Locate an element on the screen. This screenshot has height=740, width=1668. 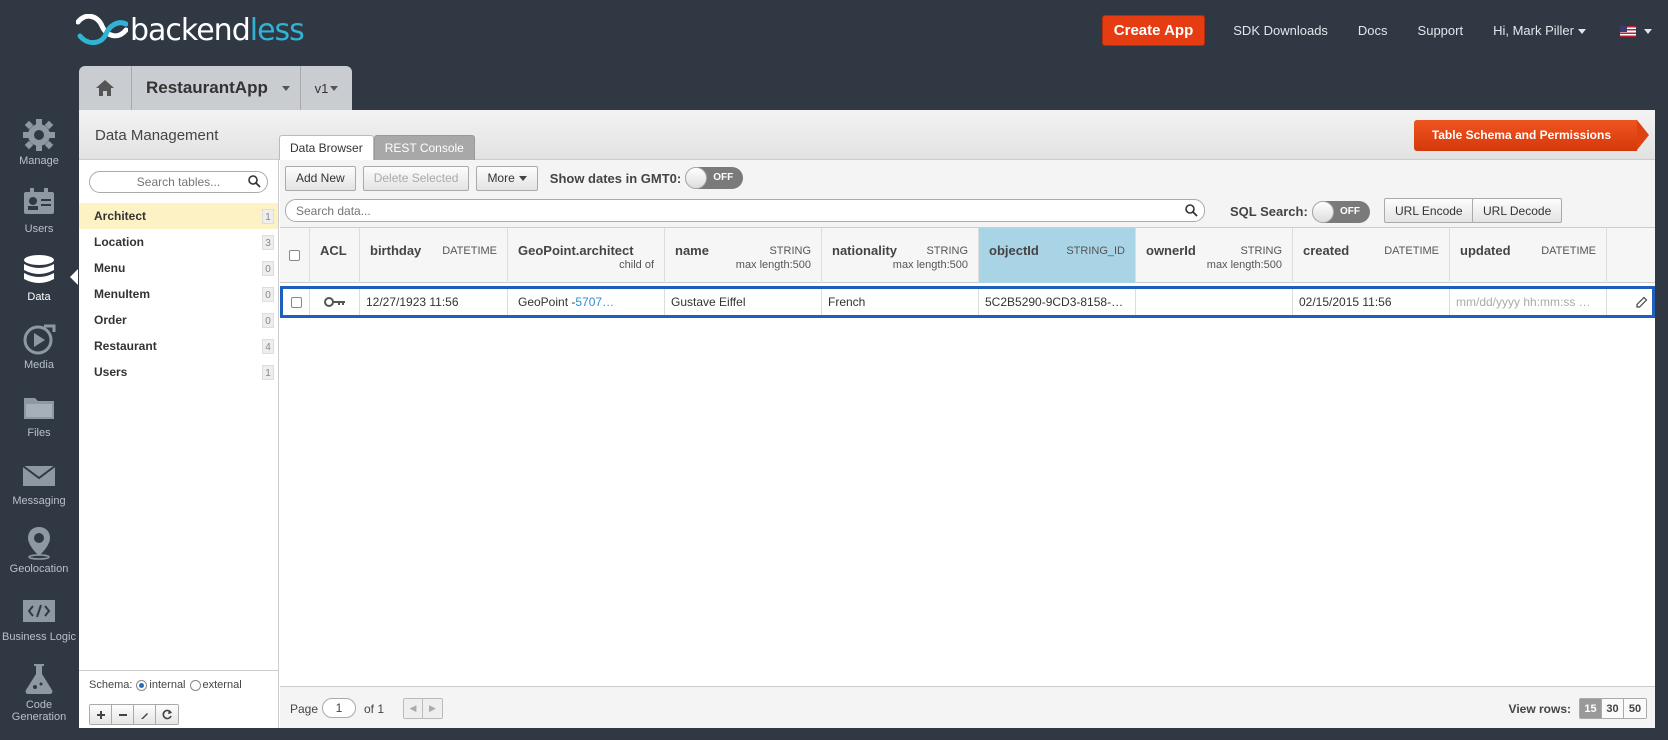
add-table-button is located at coordinates (101, 714).